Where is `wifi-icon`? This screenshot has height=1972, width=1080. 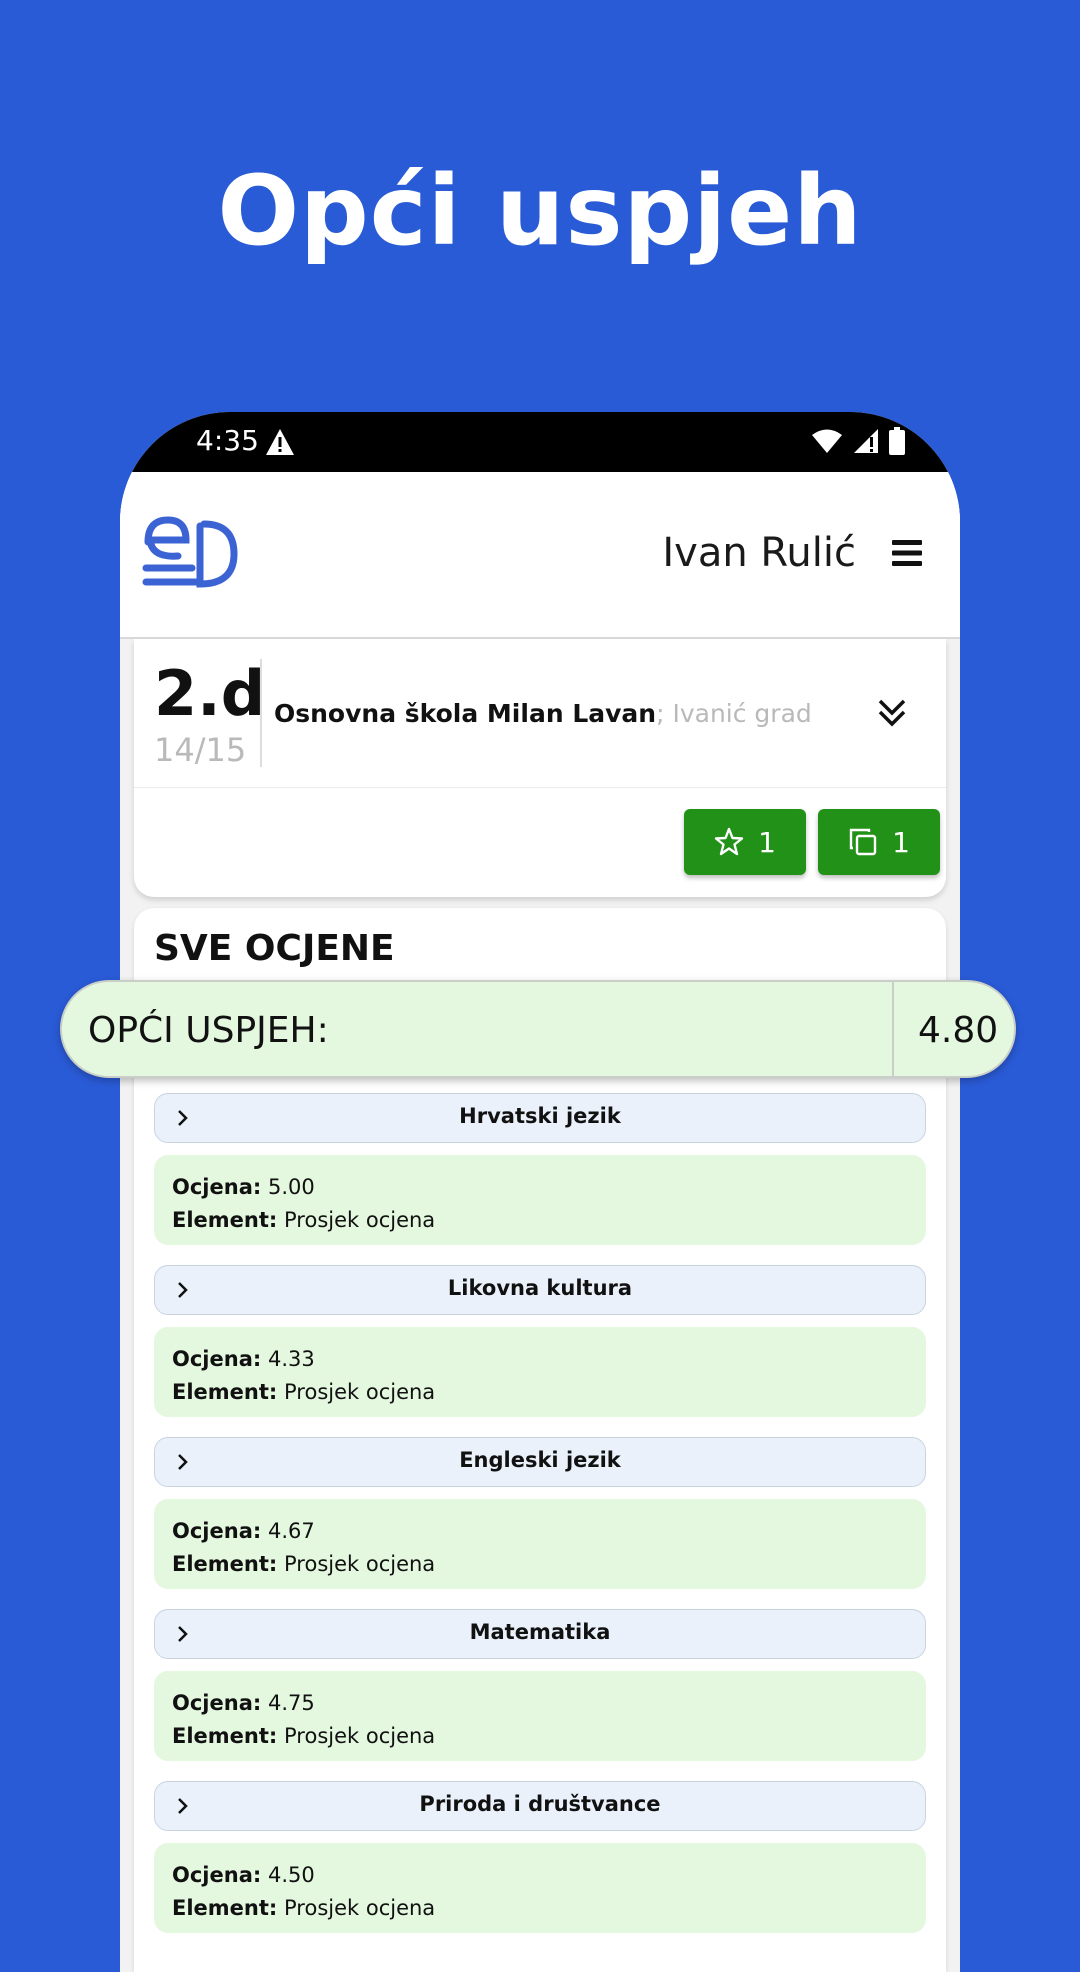
wifi-icon is located at coordinates (827, 441).